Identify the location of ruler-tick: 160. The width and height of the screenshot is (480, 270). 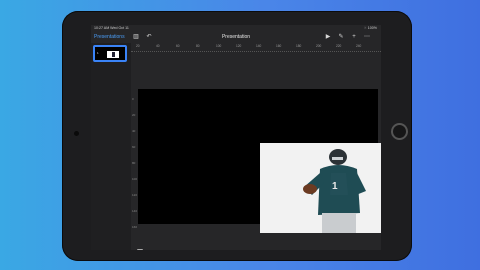
(279, 46).